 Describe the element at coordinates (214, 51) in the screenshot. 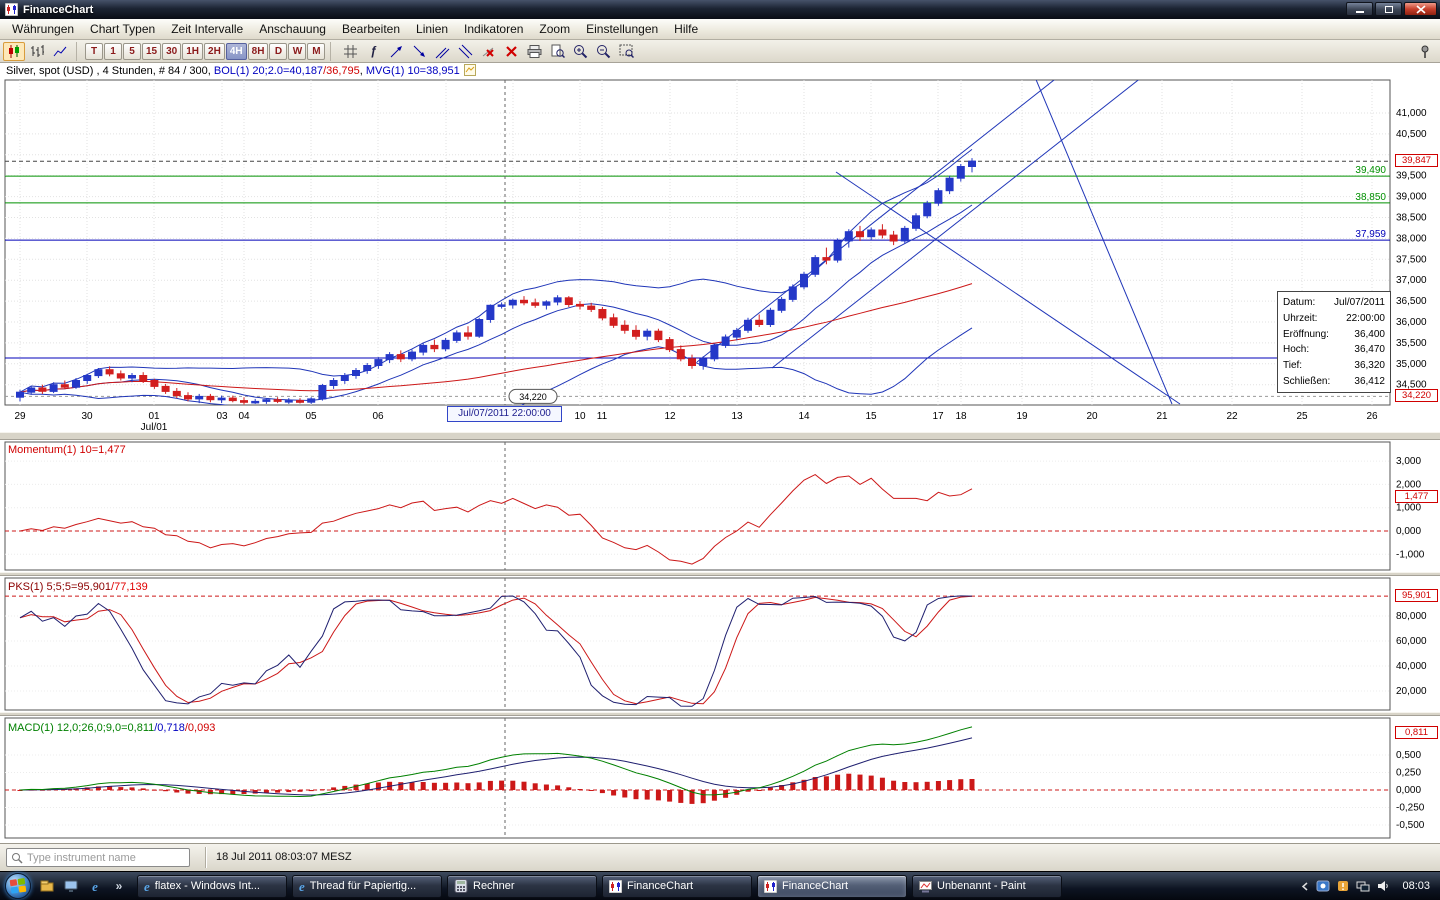

I see `timeframe-2h-button: 2H` at that location.